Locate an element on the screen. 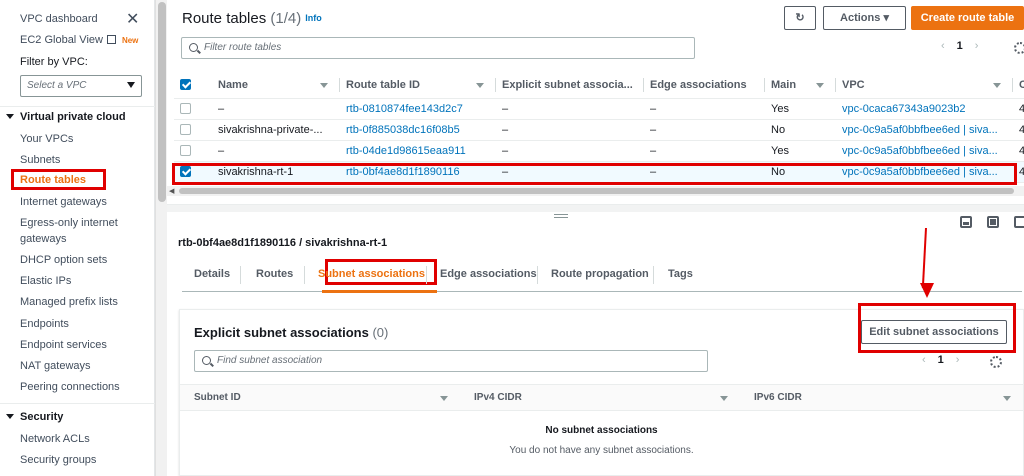 The height and width of the screenshot is (476, 1024). panel-count: (0) is located at coordinates (380, 332).